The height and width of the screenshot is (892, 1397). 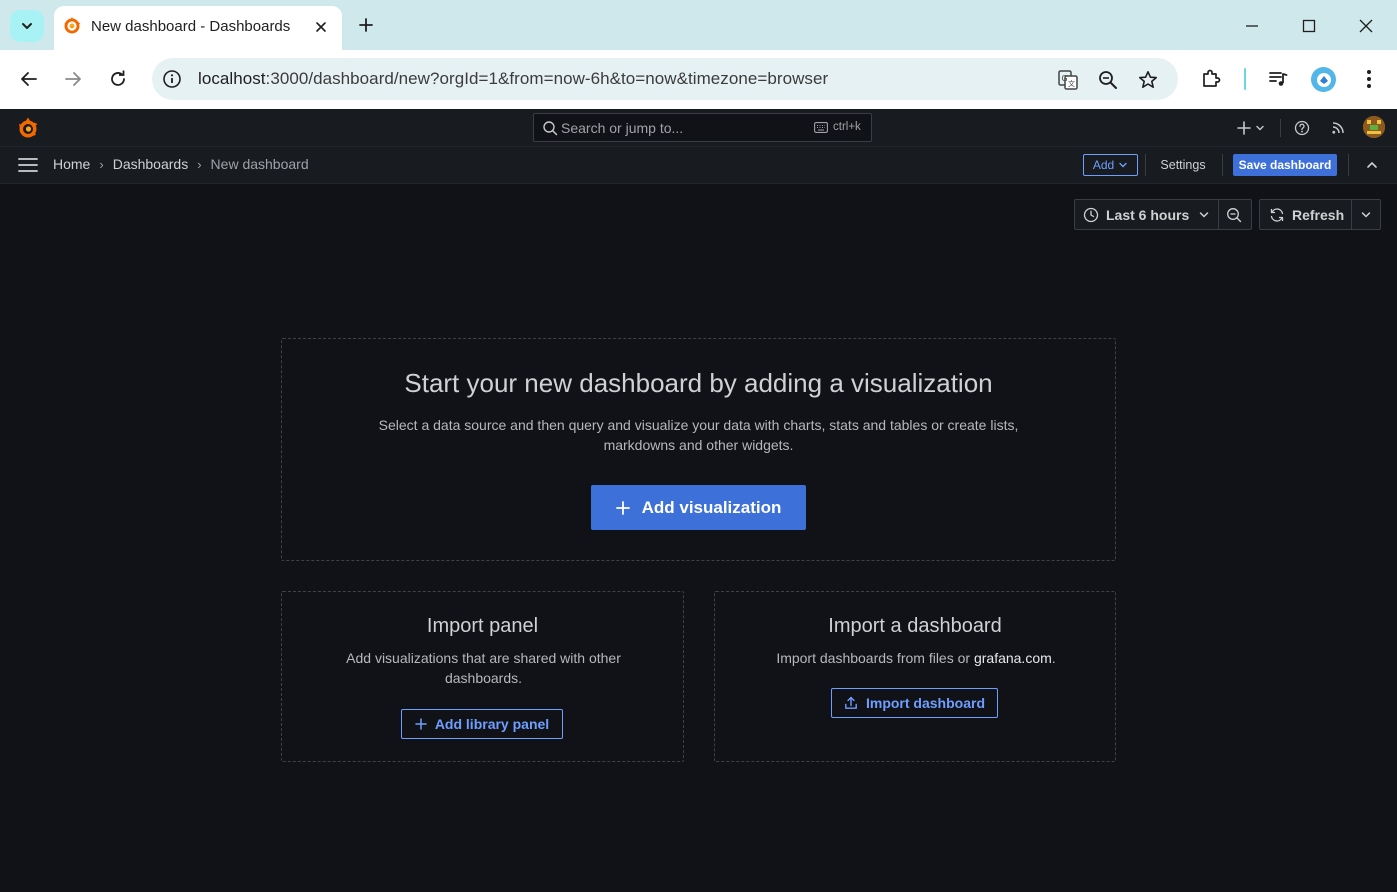 I want to click on grafana-top-bar: Search or jump to... ctrl+k, so click(x=698, y=128).